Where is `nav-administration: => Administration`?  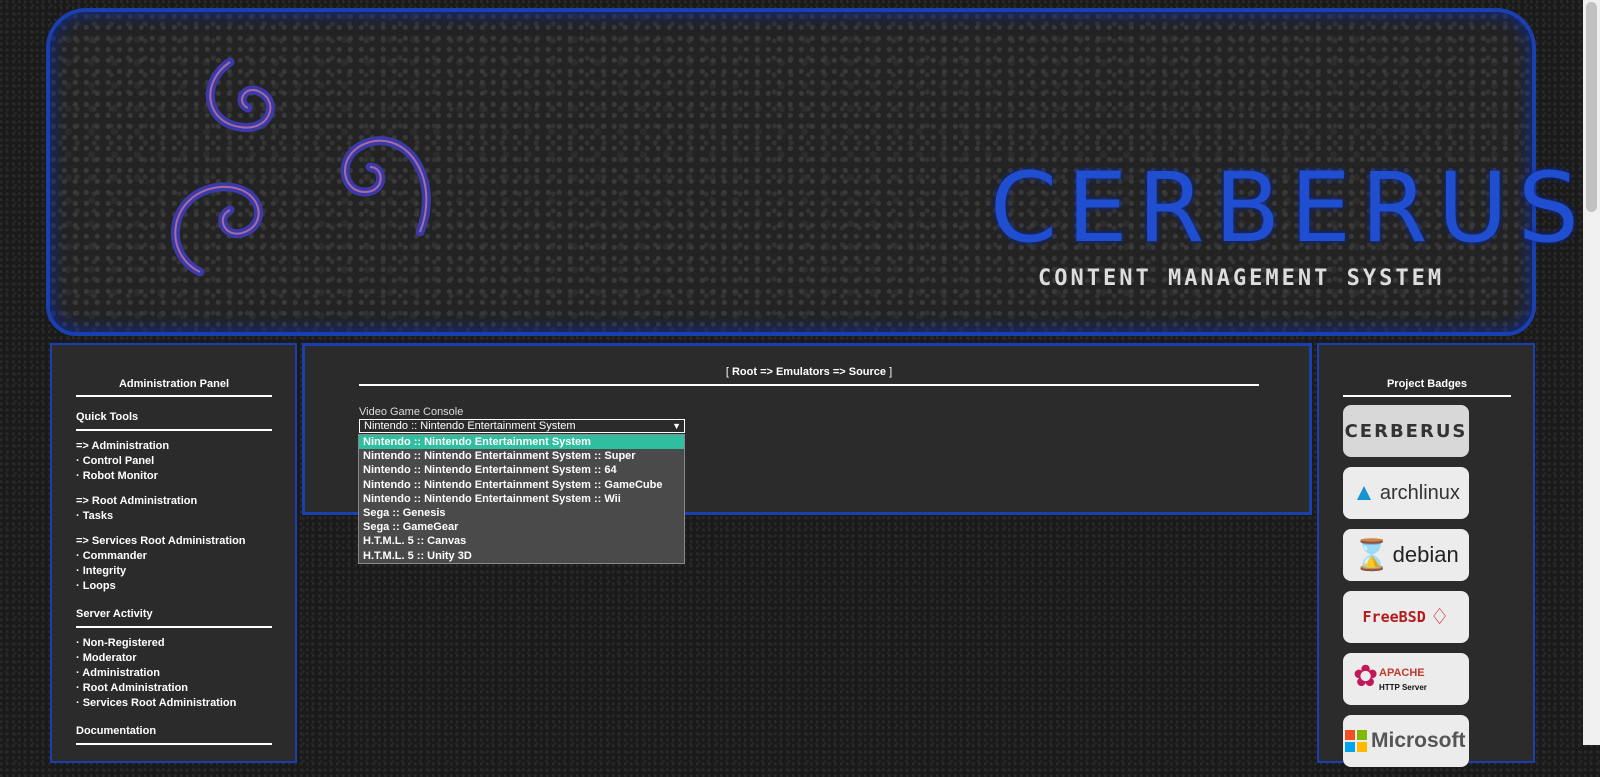 nav-administration: => Administration is located at coordinates (174, 446).